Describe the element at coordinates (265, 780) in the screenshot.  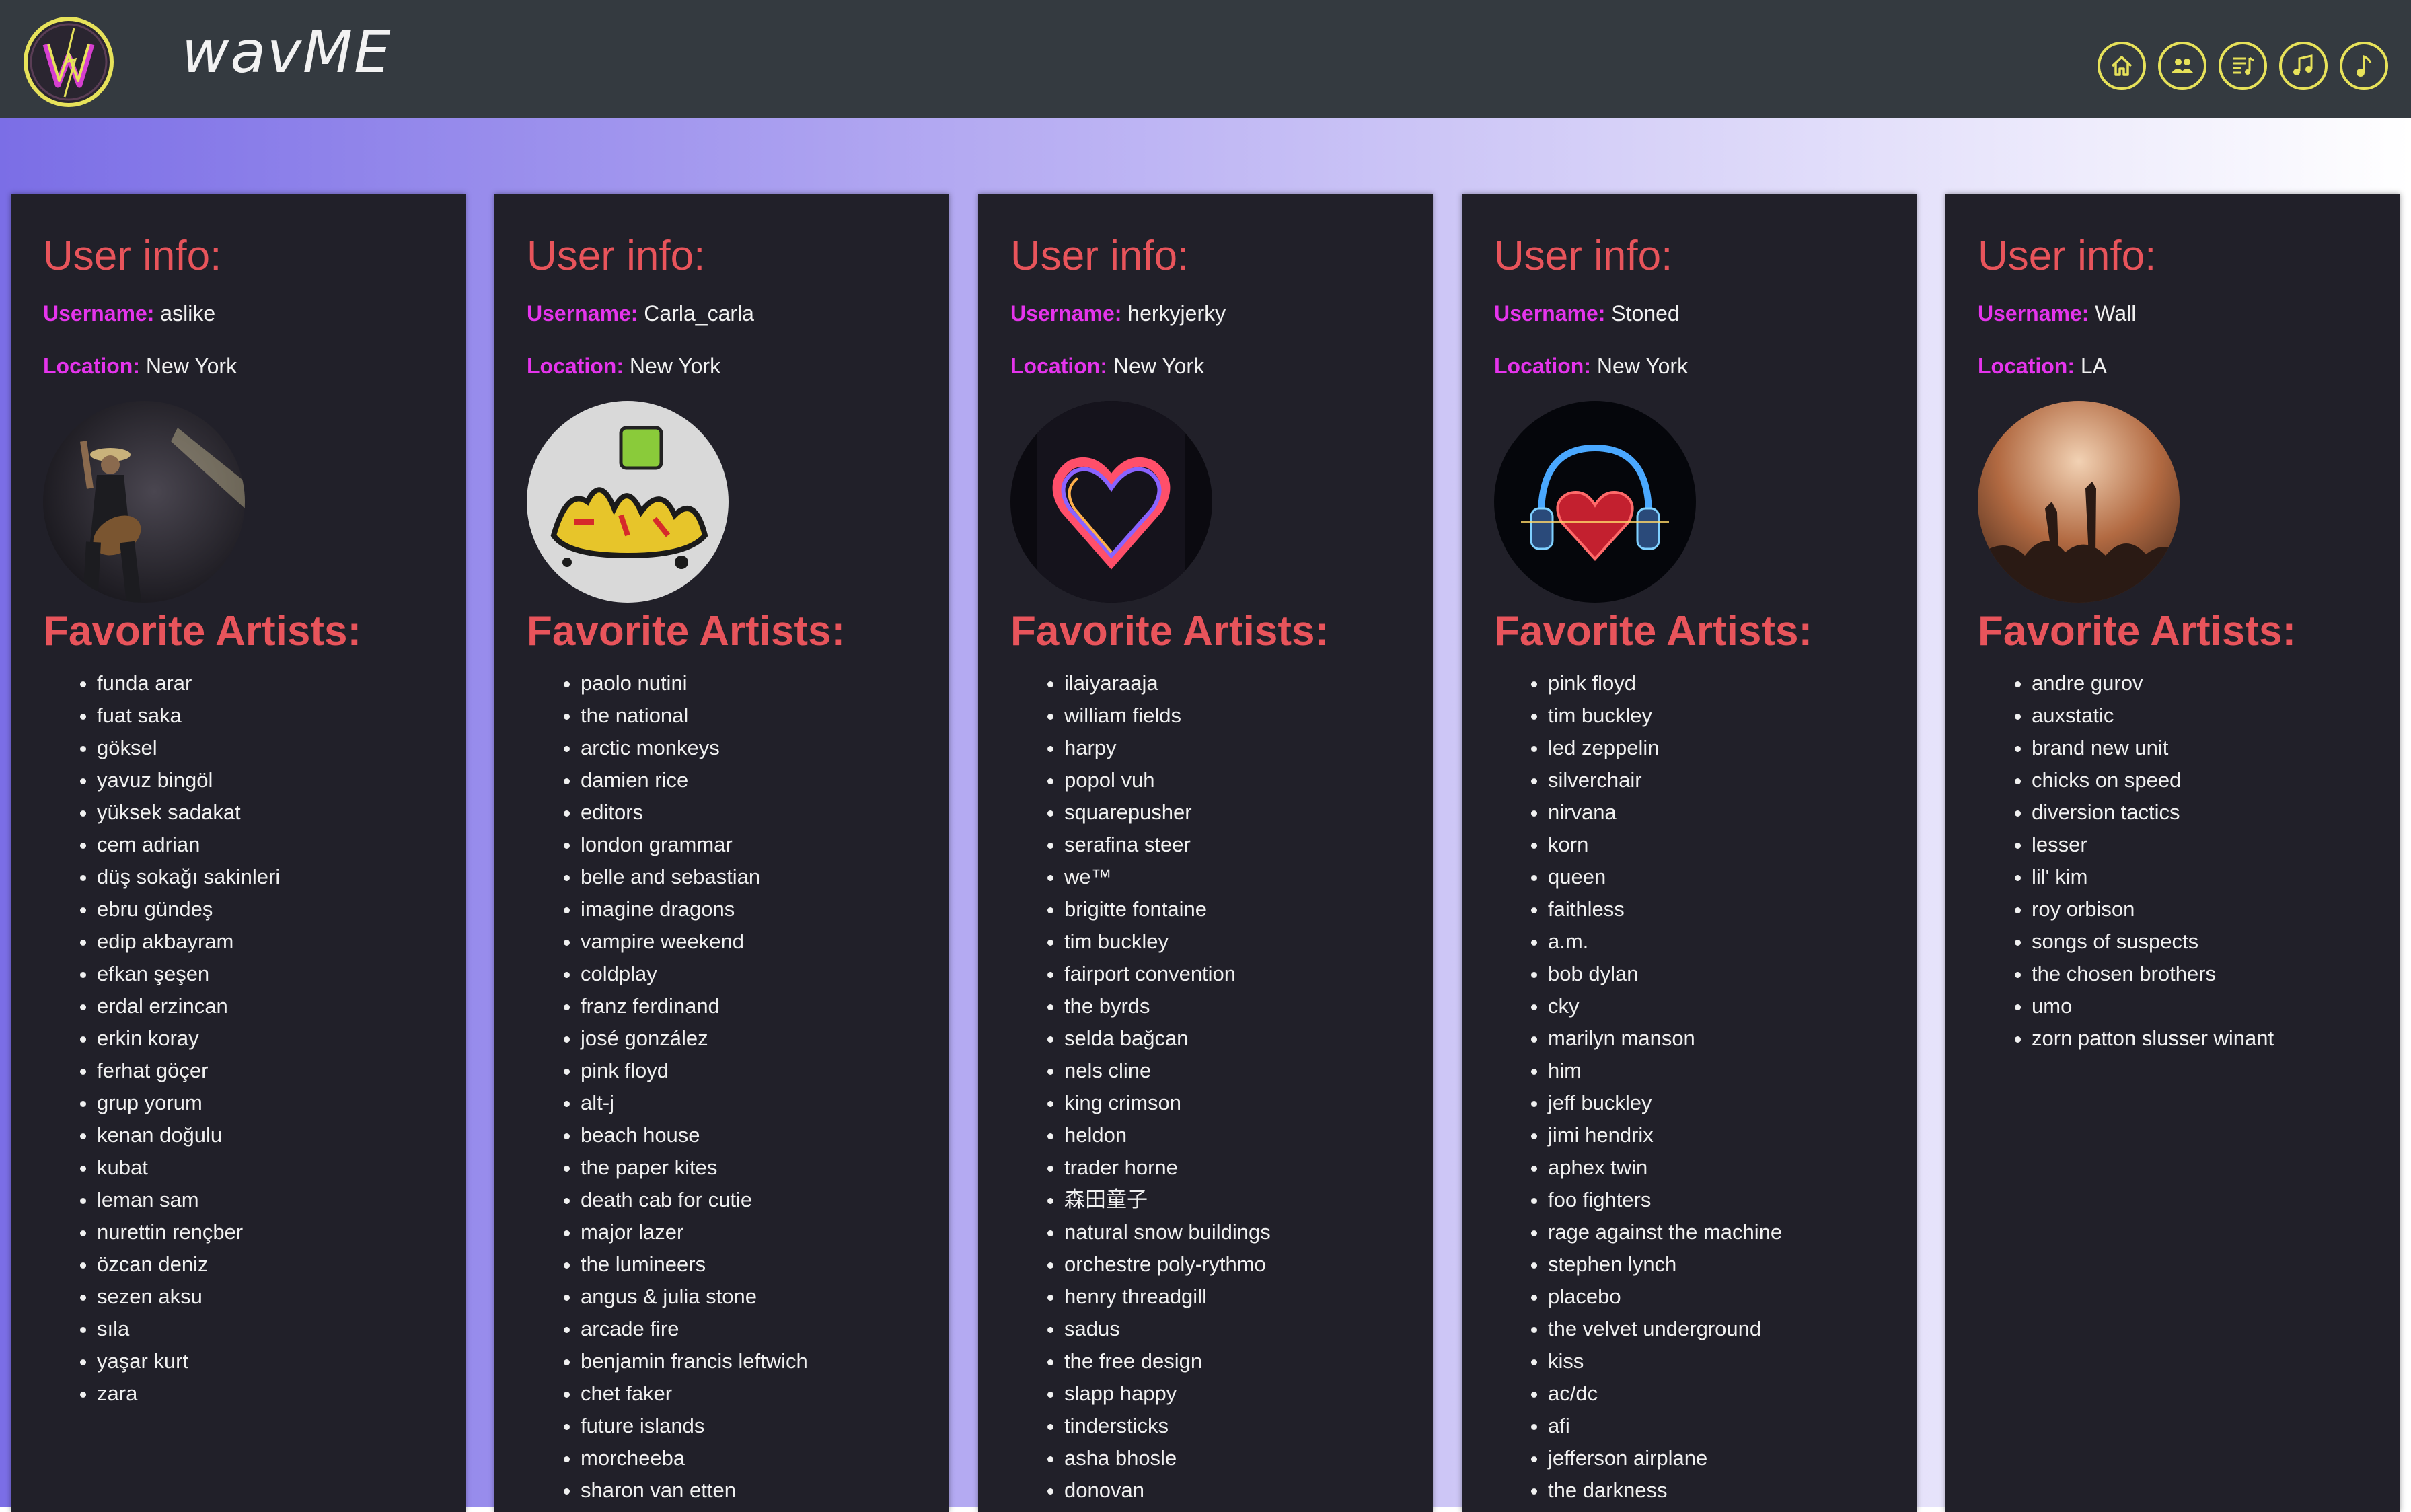
I see `artist-item: yavuz bingöl` at that location.